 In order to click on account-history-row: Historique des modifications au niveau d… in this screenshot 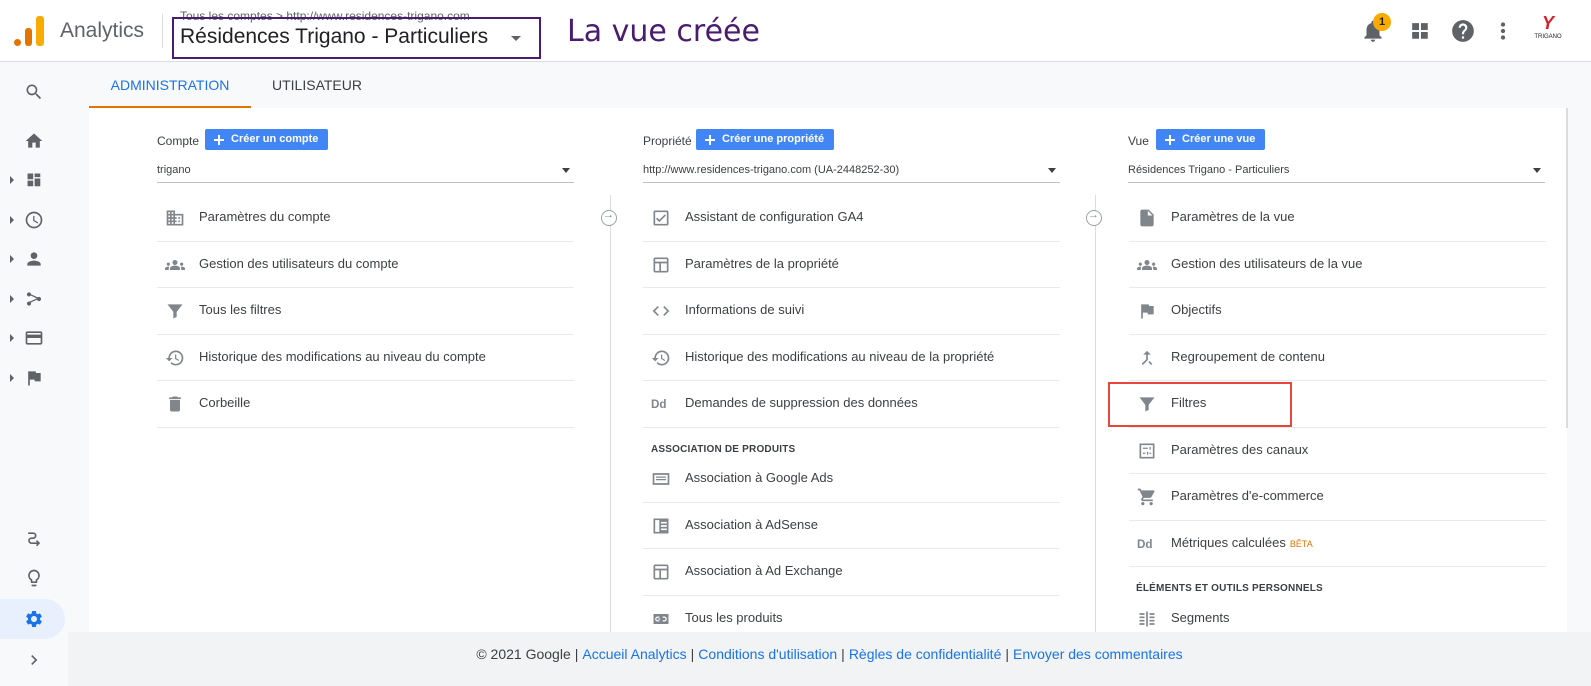, I will do `click(365, 358)`.